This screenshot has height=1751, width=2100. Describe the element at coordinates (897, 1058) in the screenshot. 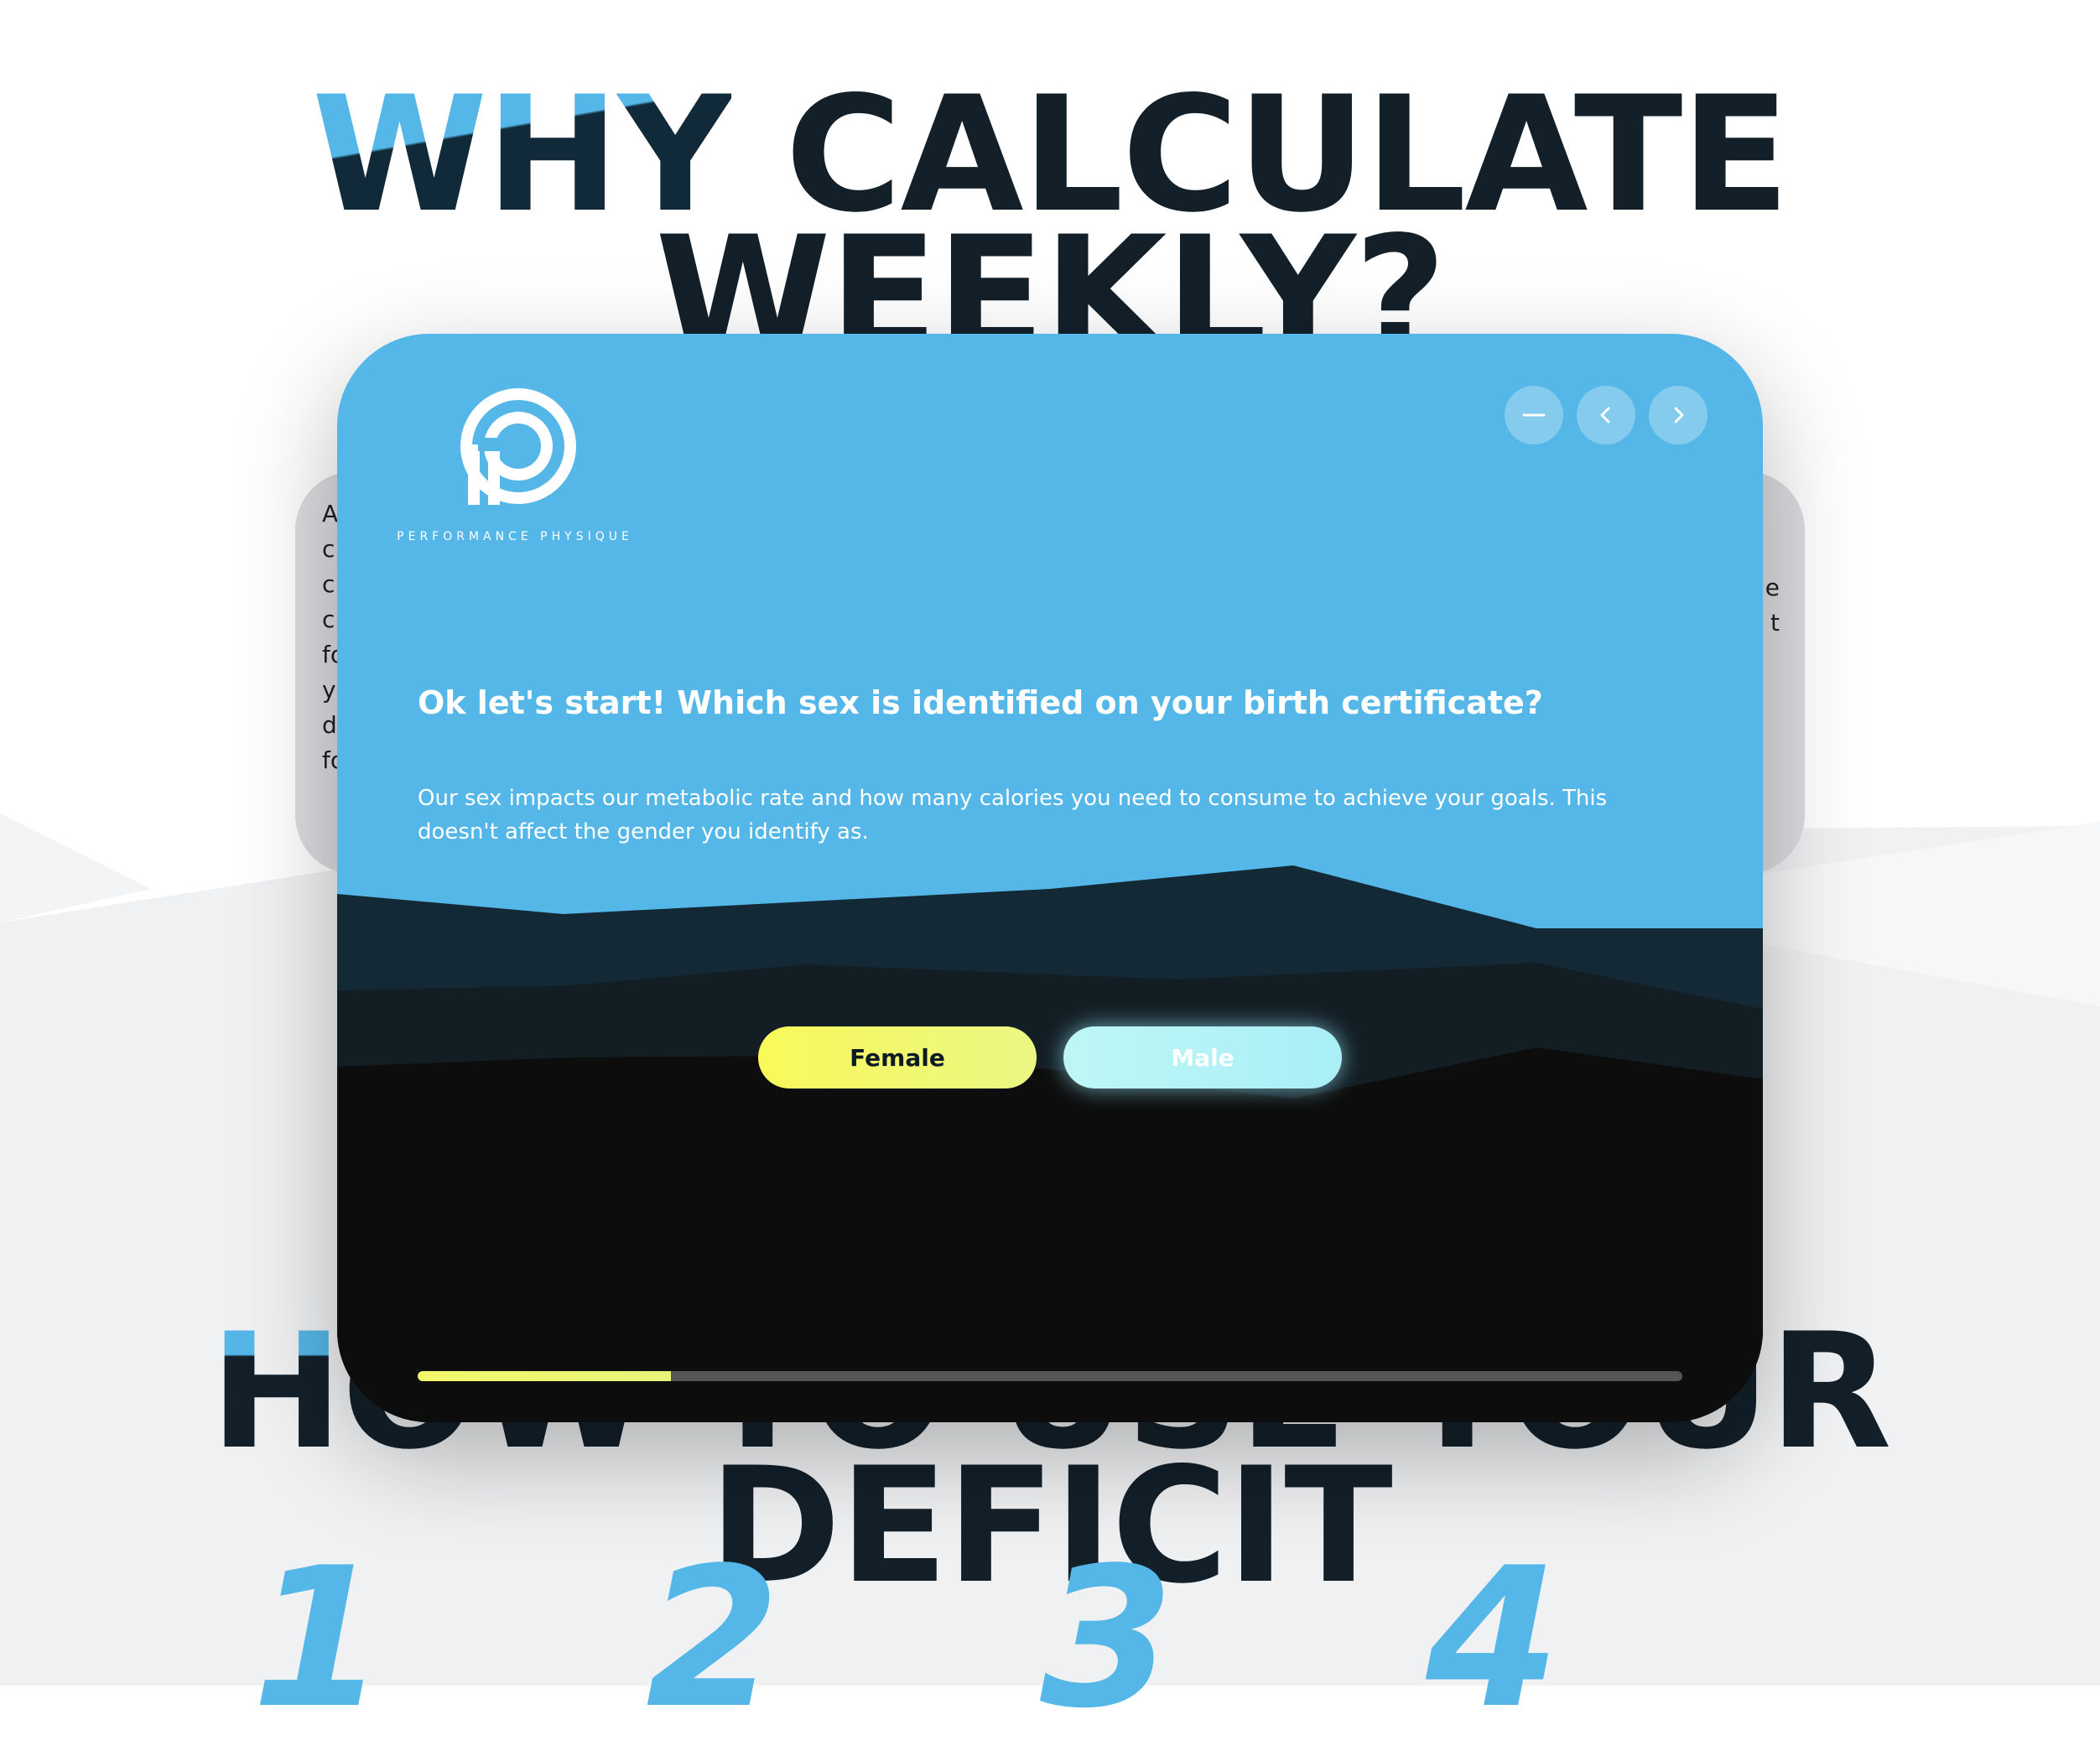

I see `female-option-button: Female` at that location.